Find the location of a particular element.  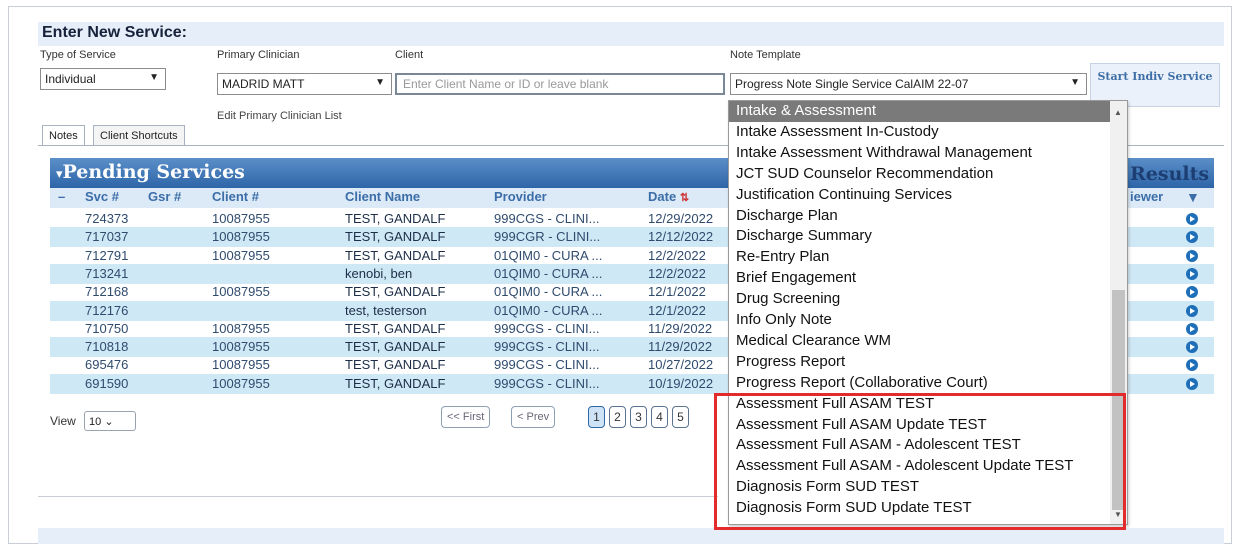

pager-prev-button: < Prev is located at coordinates (533, 417).